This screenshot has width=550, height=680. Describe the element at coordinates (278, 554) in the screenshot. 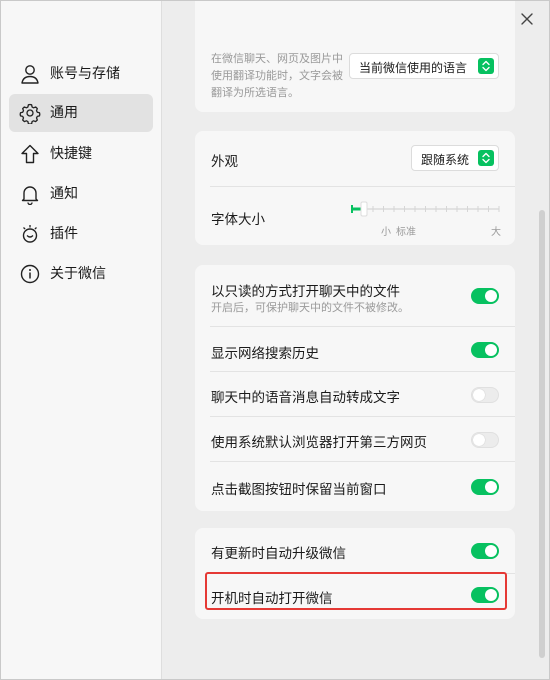

I see `setting-label: 有更新时自动升级微信` at that location.